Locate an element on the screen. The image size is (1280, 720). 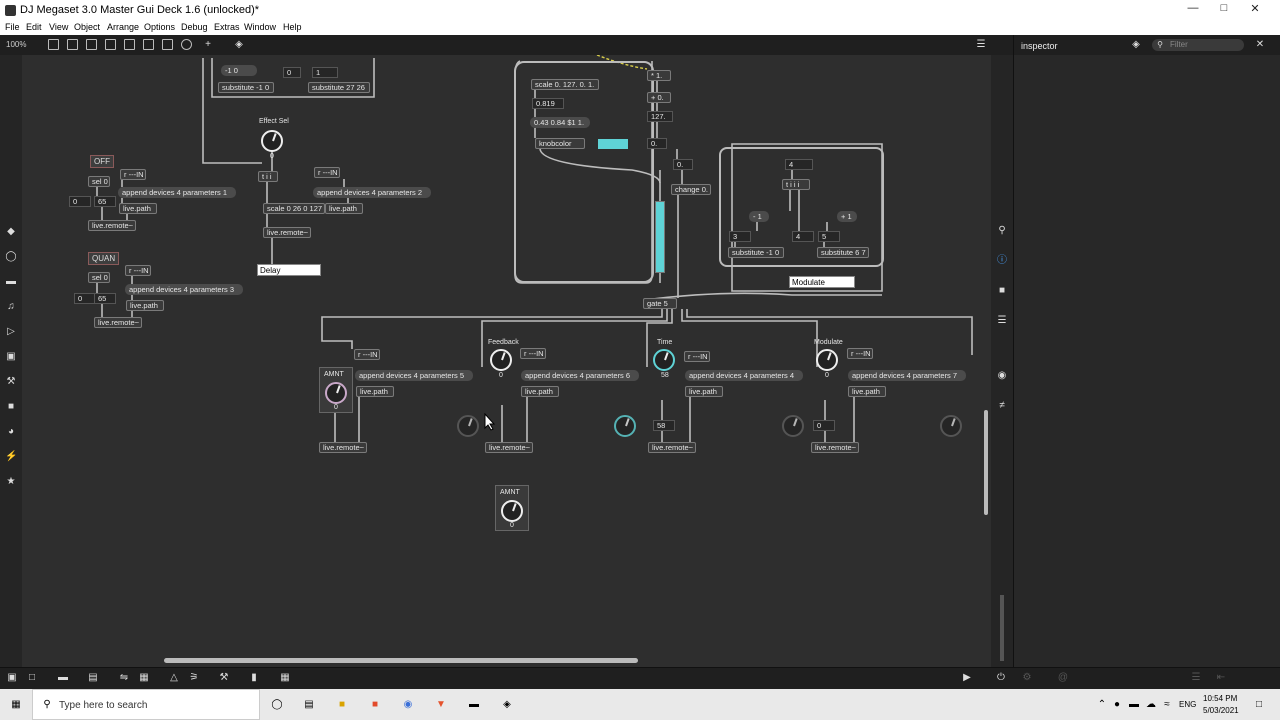
message-box: append devices 4 parameters 7 is located at coordinates (907, 375).